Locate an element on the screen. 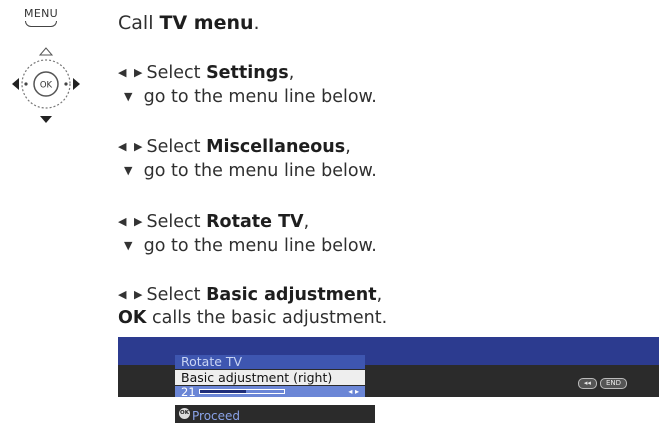 This screenshot has width=659, height=425. intro-bold: TV menu is located at coordinates (206, 23).